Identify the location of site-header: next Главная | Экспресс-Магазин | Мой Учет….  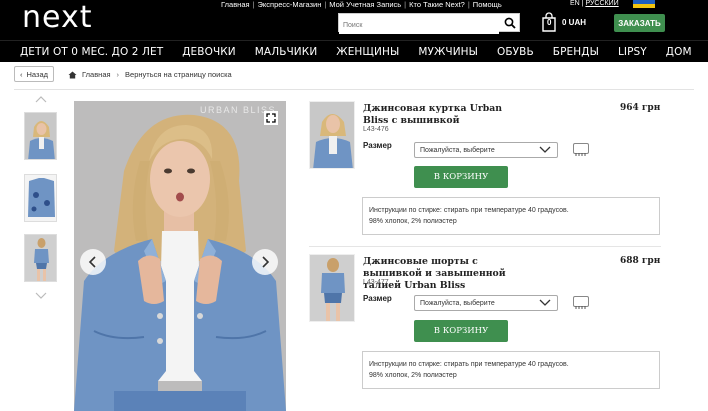
(354, 20).